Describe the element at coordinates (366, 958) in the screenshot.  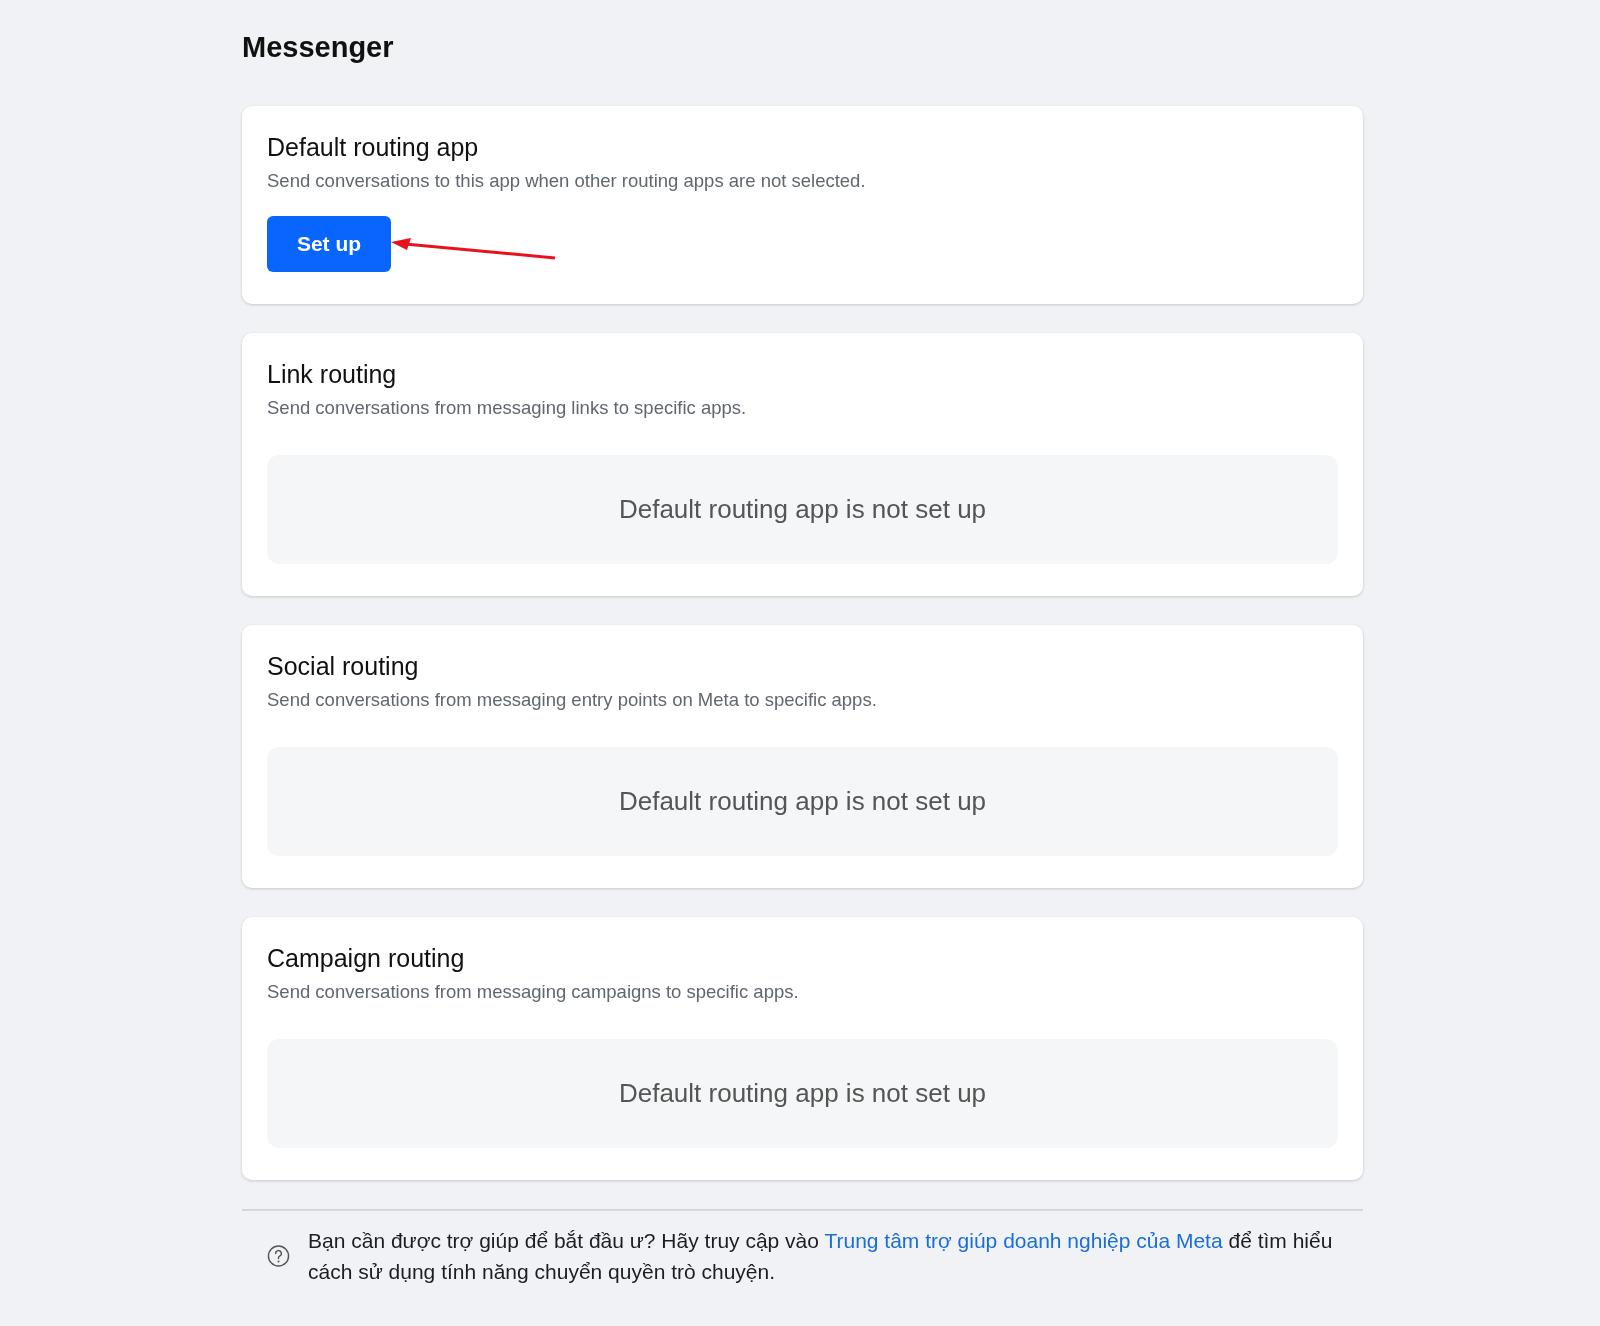
I see `section-title: Campaign routing` at that location.